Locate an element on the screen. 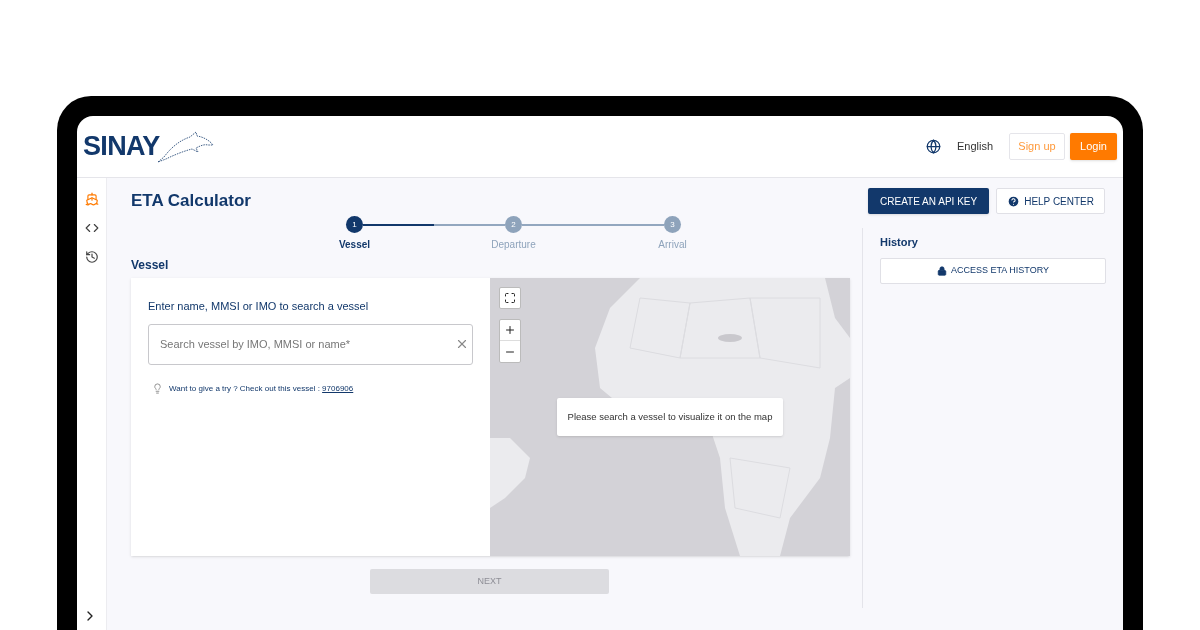  lock-icon is located at coordinates (942, 270).